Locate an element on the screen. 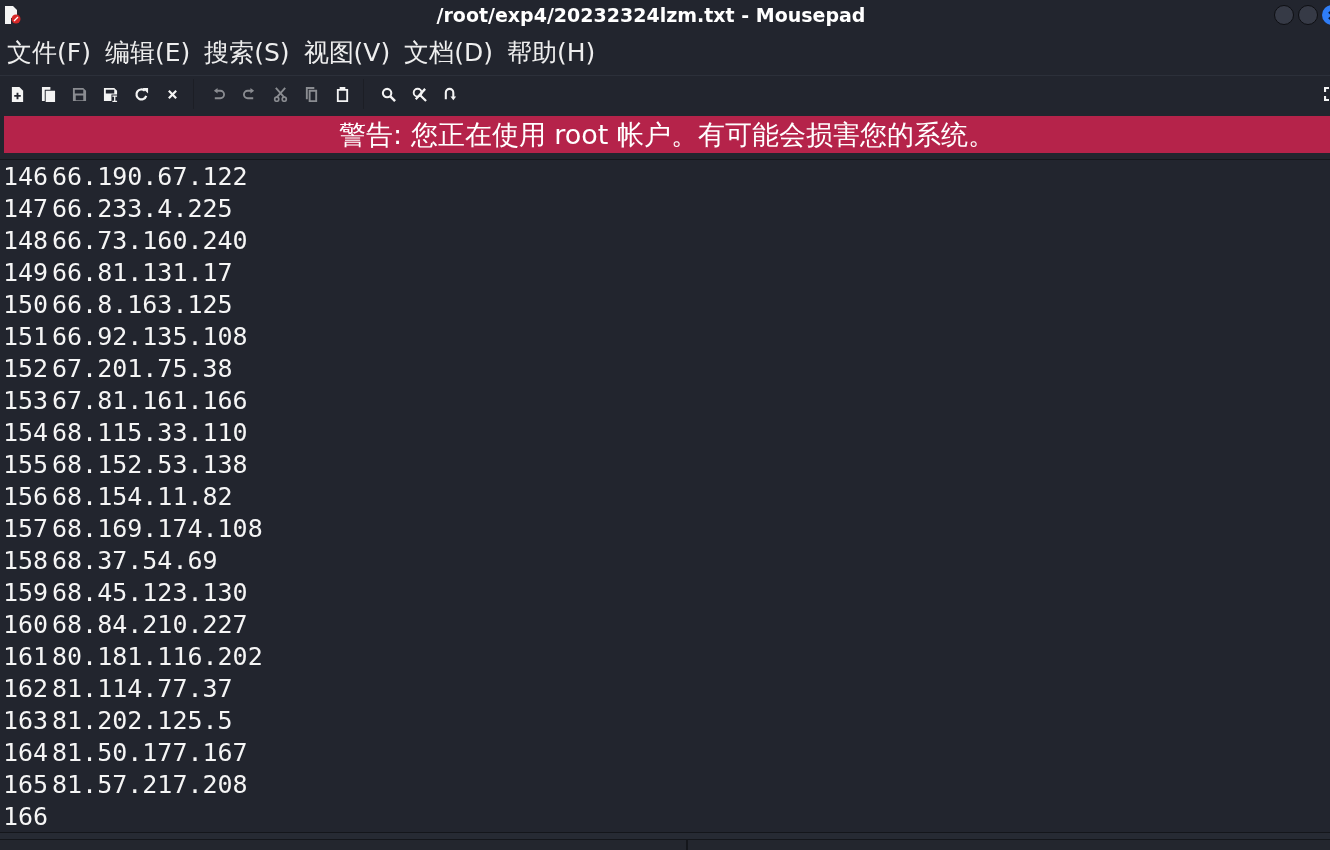 This screenshot has width=1330, height=850. line-number: 152 is located at coordinates (25, 368).